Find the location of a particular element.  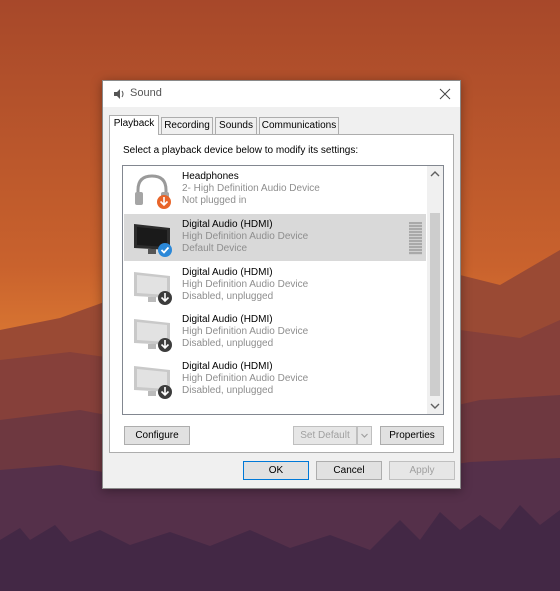

device-description: 2- High Definition Audio Device is located at coordinates (251, 188).